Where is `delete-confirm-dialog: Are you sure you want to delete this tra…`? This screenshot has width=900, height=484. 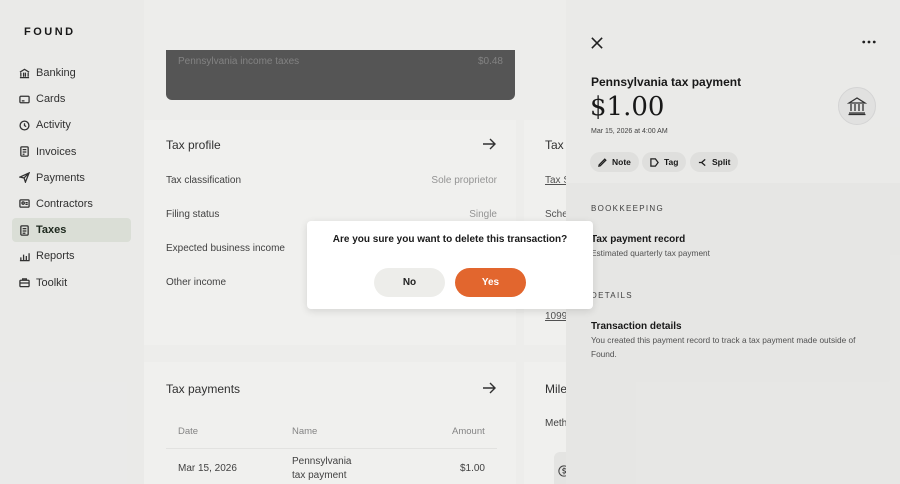
delete-confirm-dialog: Are you sure you want to delete this tra… is located at coordinates (450, 265).